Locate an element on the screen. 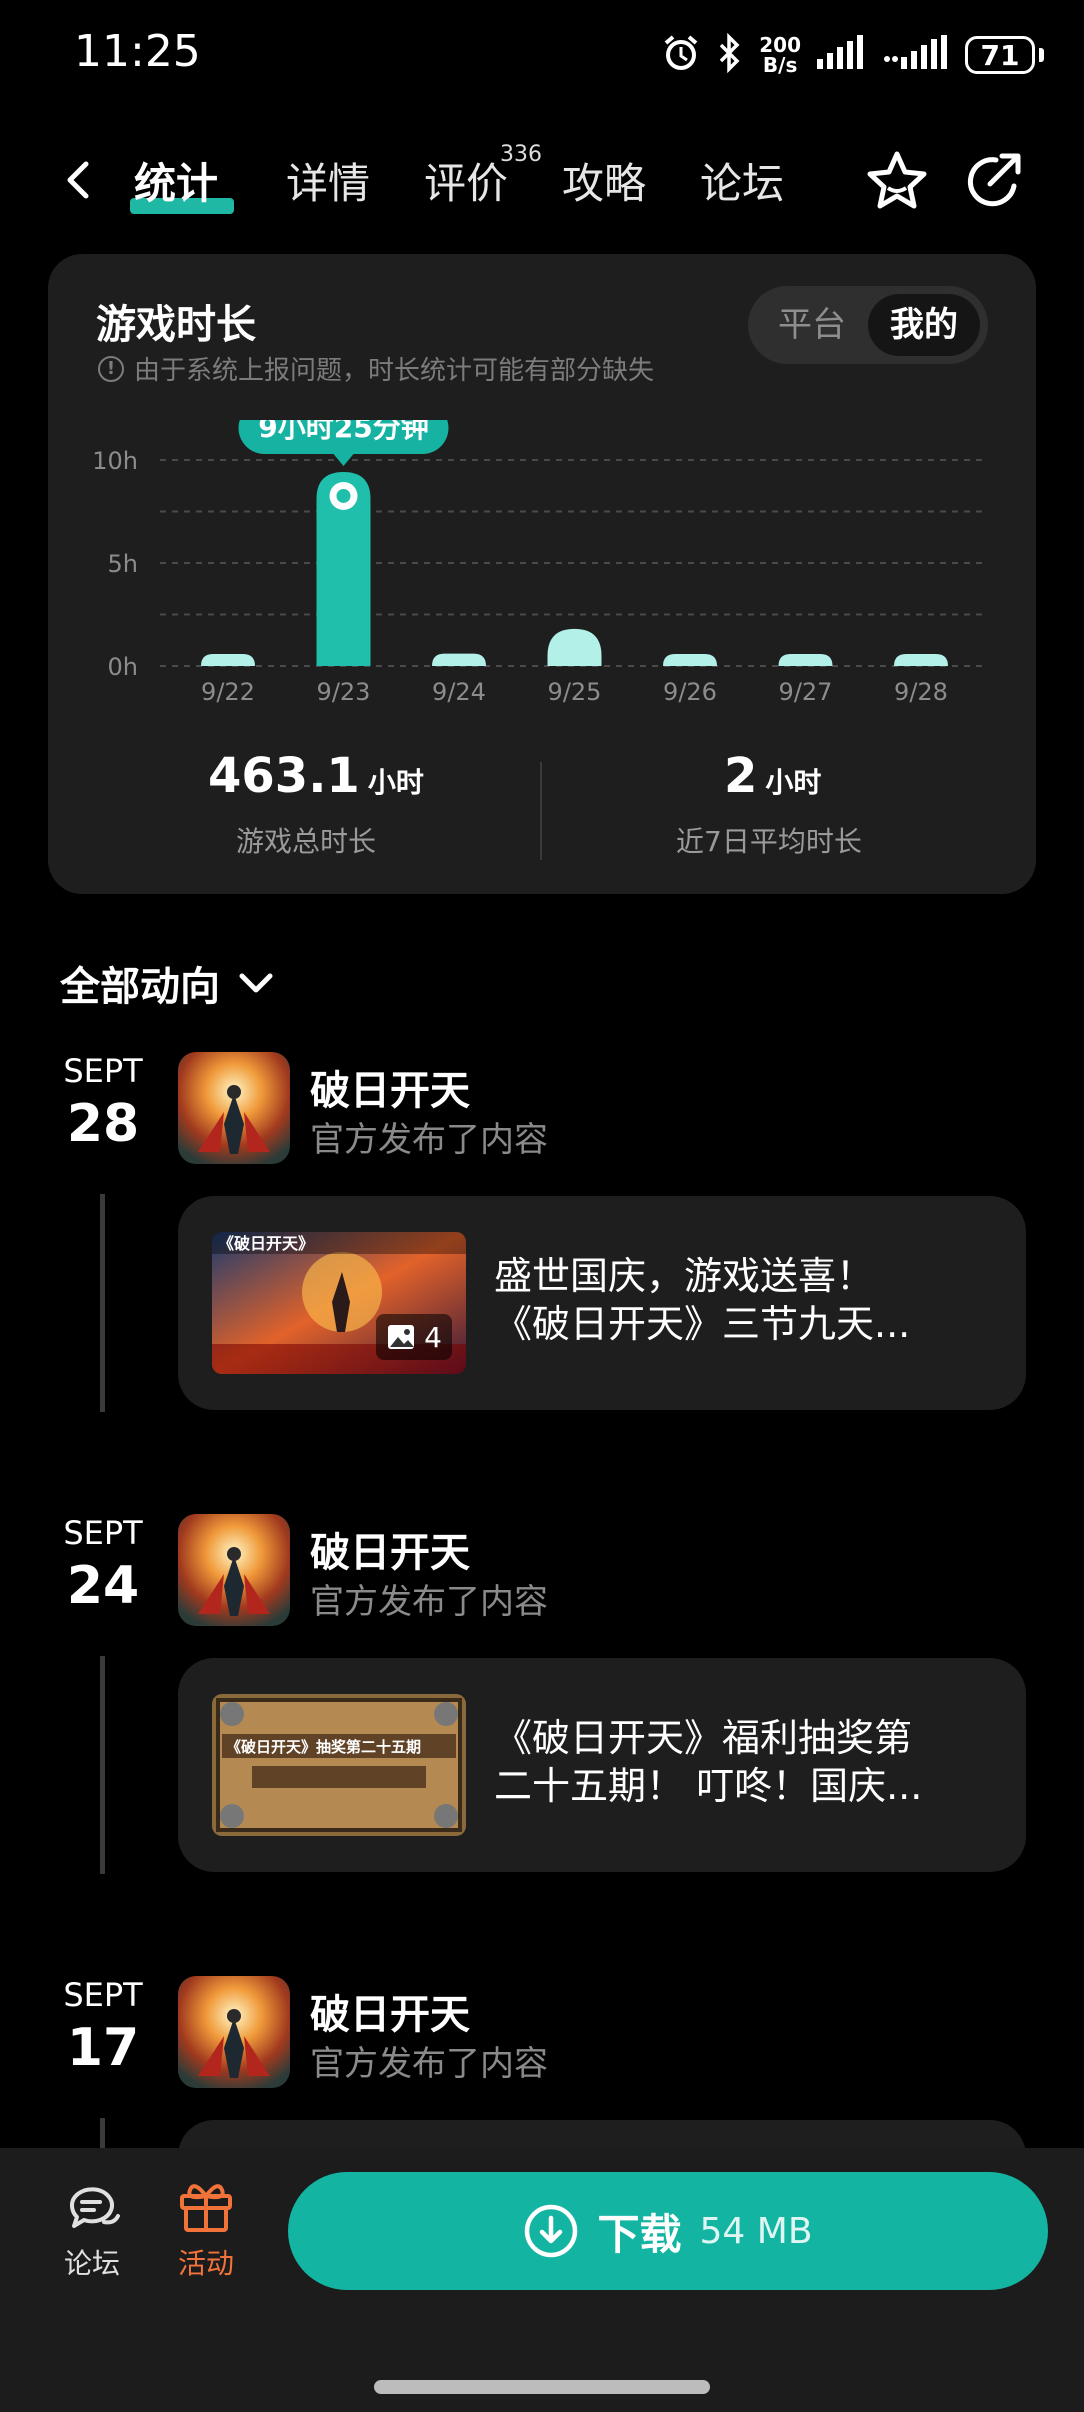 This screenshot has height=2412, width=1084. x-tick-label: 9/23 is located at coordinates (344, 692).